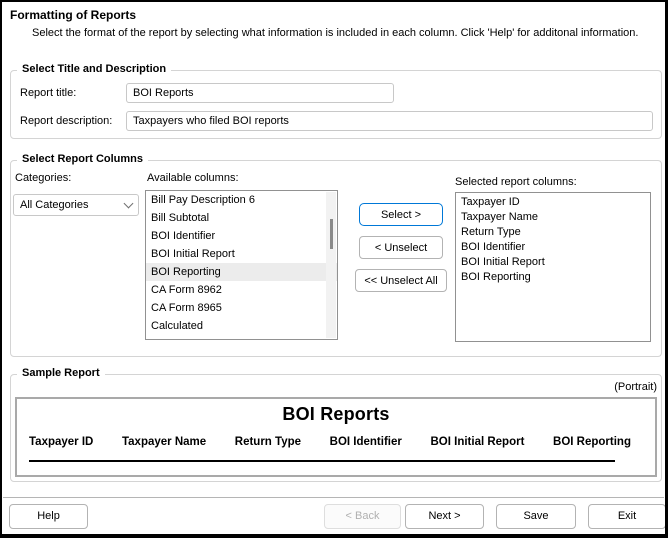  I want to click on sample-report-column-header: Return Type, so click(268, 442).